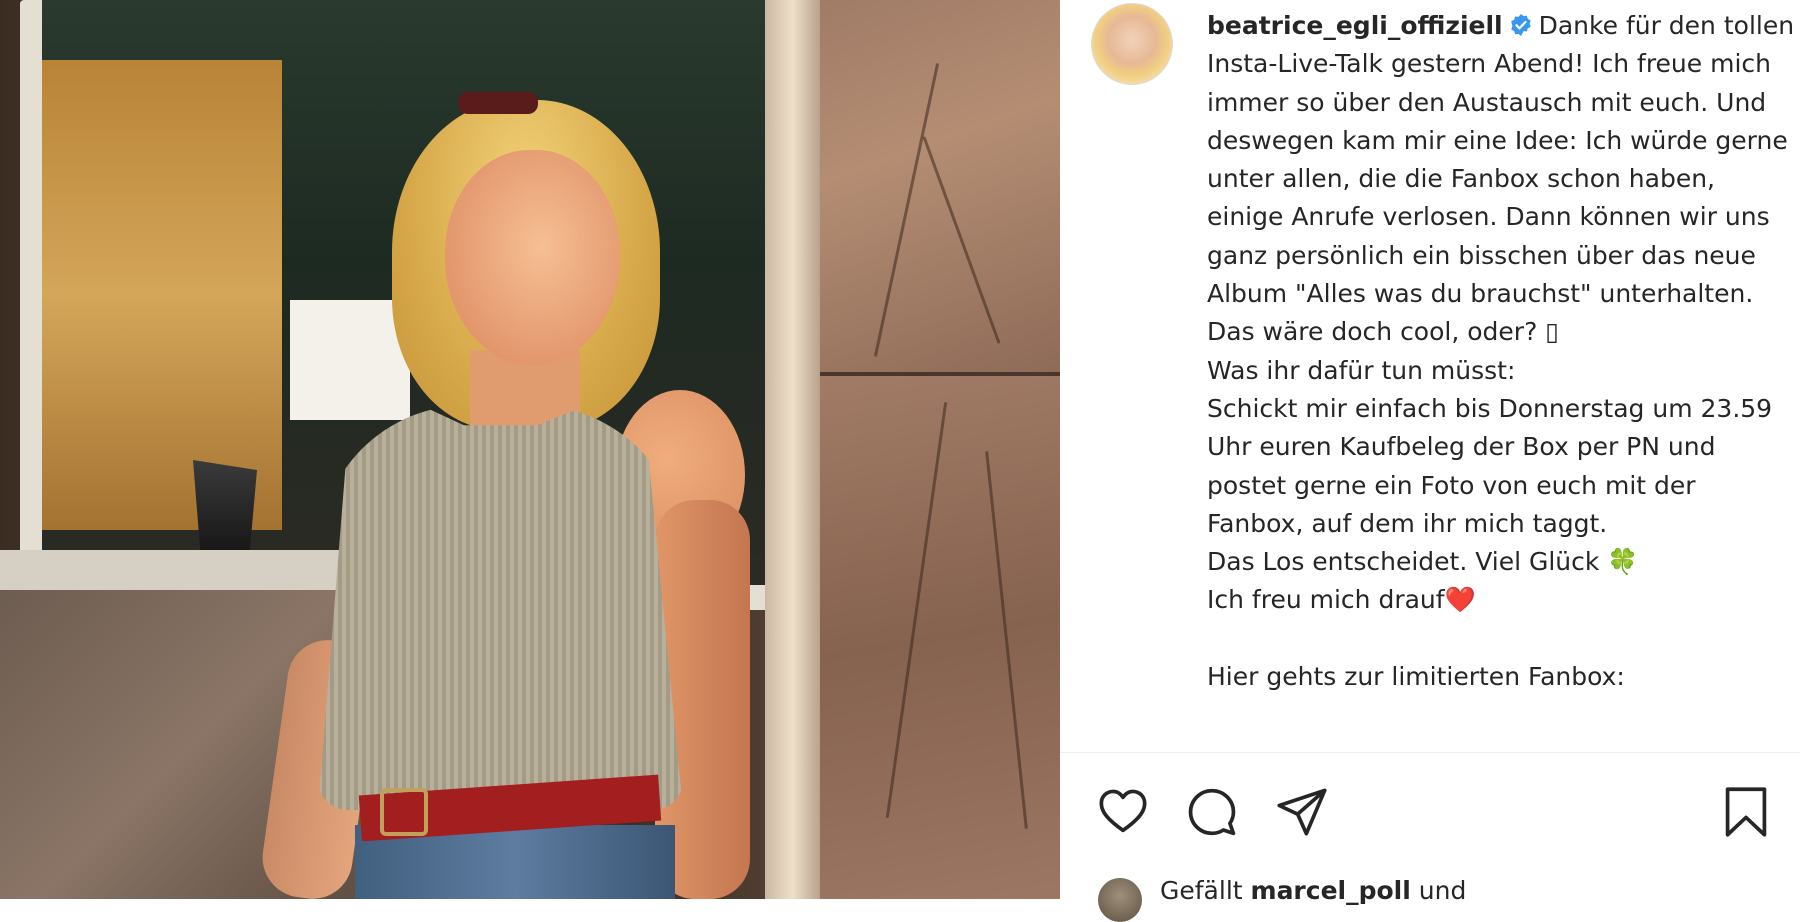 This screenshot has height=922, width=1800. Describe the element at coordinates (1205, 890) in the screenshot. I see `likes-prefix: Gefällt` at that location.